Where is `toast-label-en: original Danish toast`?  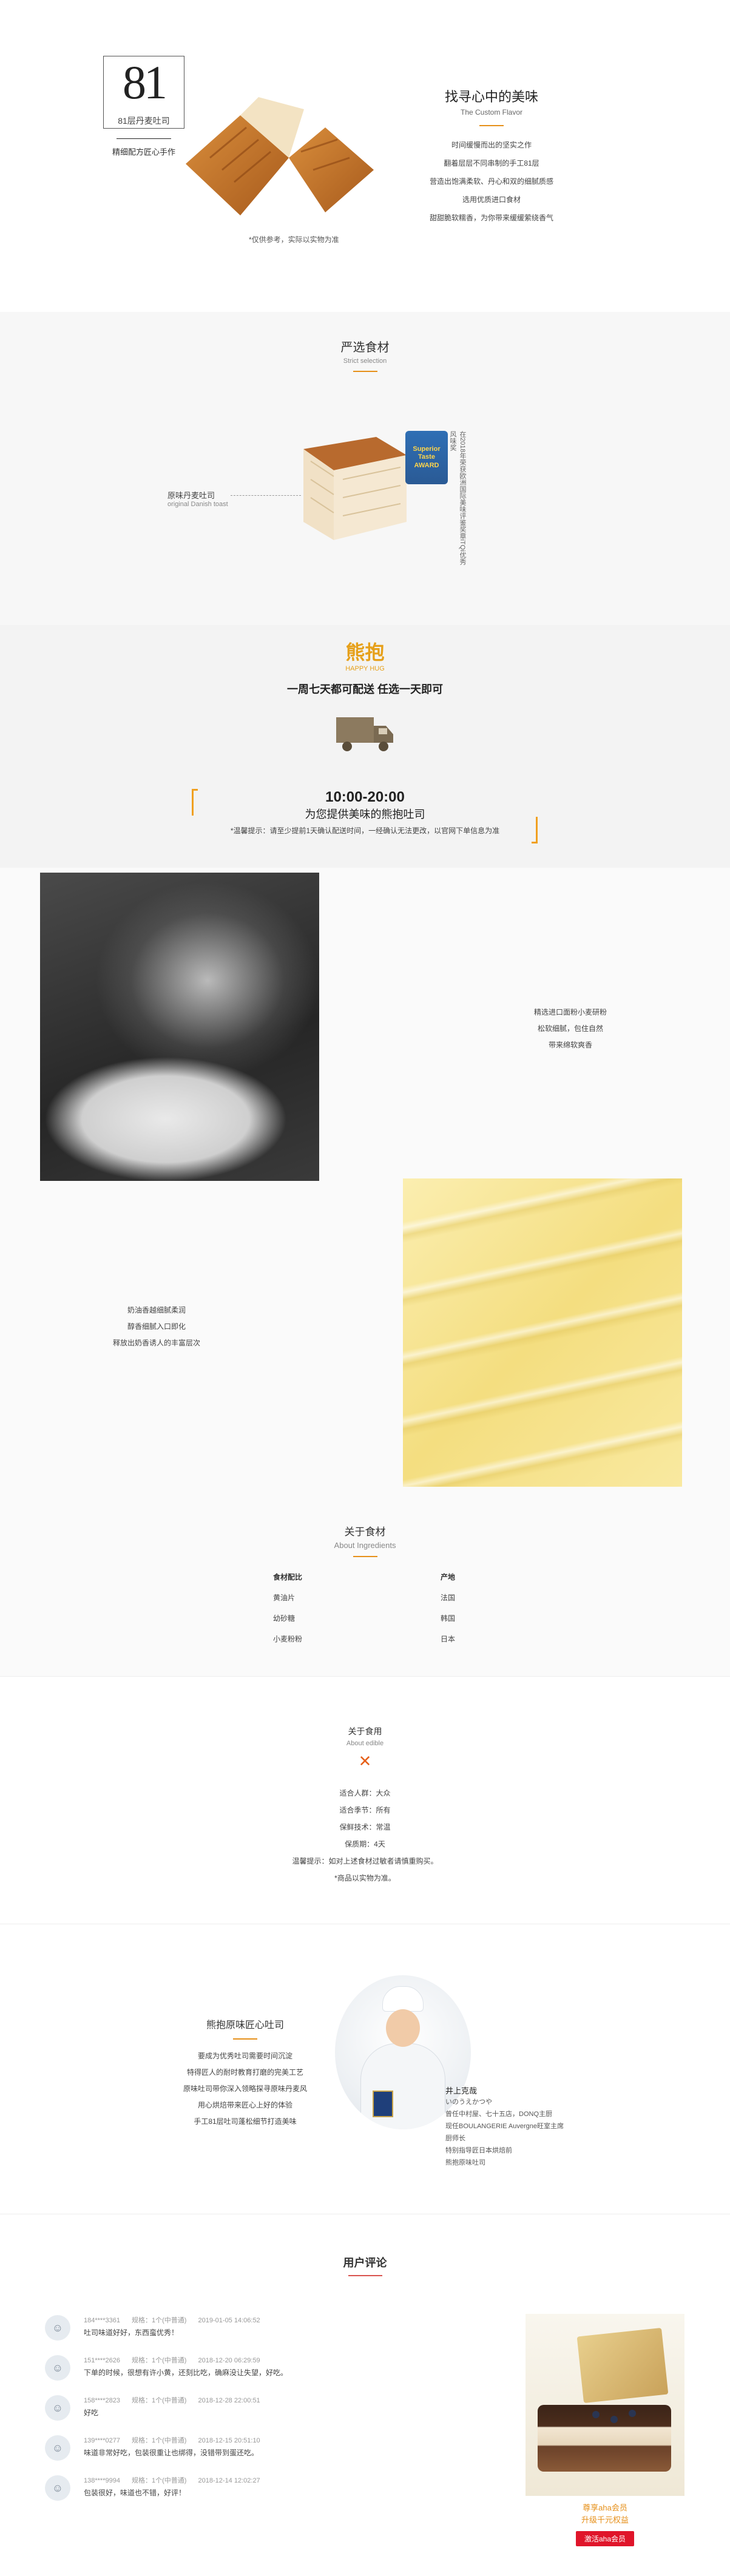 toast-label-en: original Danish toast is located at coordinates (197, 504).